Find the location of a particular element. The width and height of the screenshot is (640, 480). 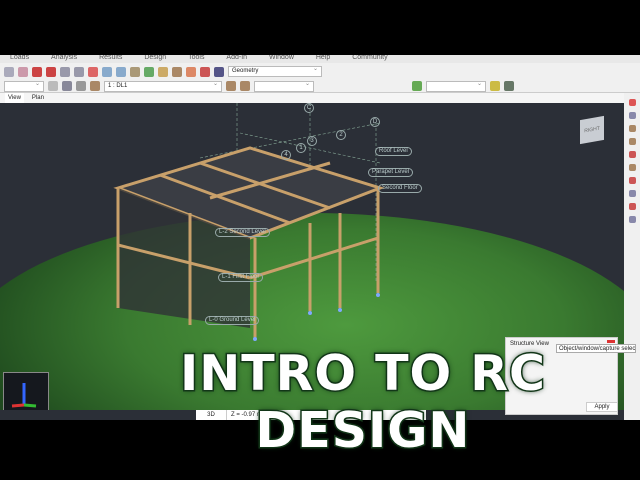

column-icon is located at coordinates (632, 141).